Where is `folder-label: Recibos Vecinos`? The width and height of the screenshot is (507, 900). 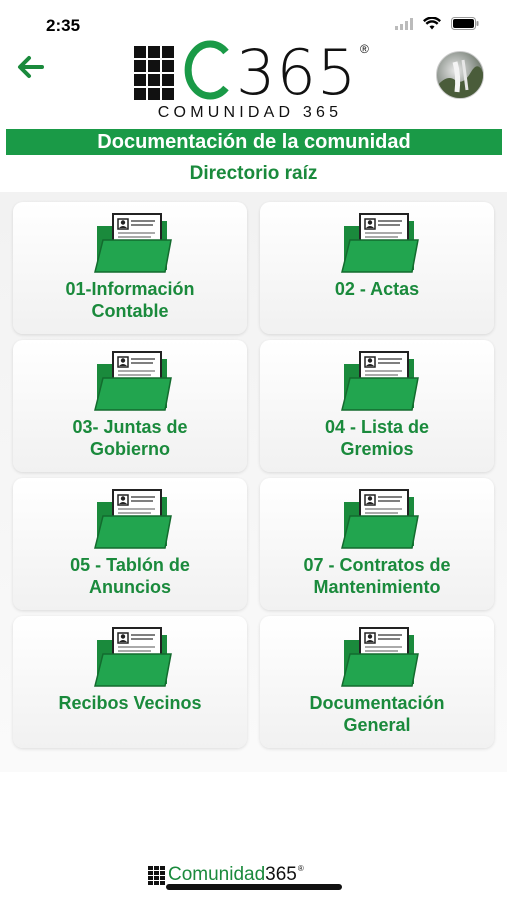
folder-label: Recibos Vecinos is located at coordinates (130, 703).